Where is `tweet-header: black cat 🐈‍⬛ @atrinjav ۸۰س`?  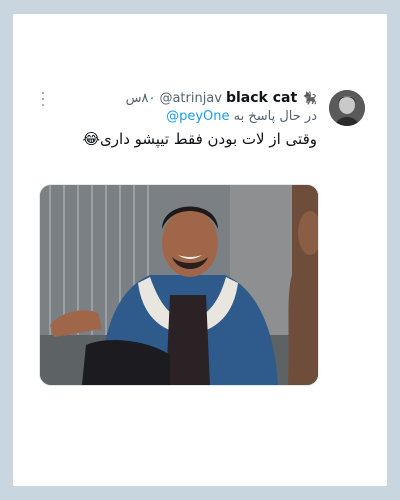
tweet-header: black cat 🐈‍⬛ @atrinjav ۸۰س is located at coordinates (221, 98).